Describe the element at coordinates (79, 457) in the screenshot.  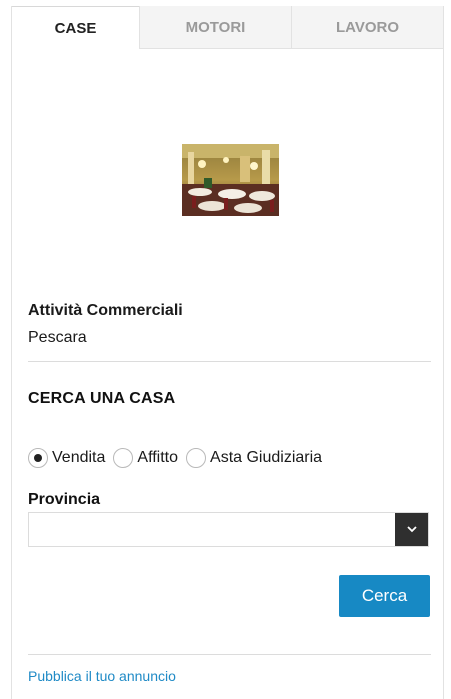
I see `radio-vendita-label: Vendita` at that location.